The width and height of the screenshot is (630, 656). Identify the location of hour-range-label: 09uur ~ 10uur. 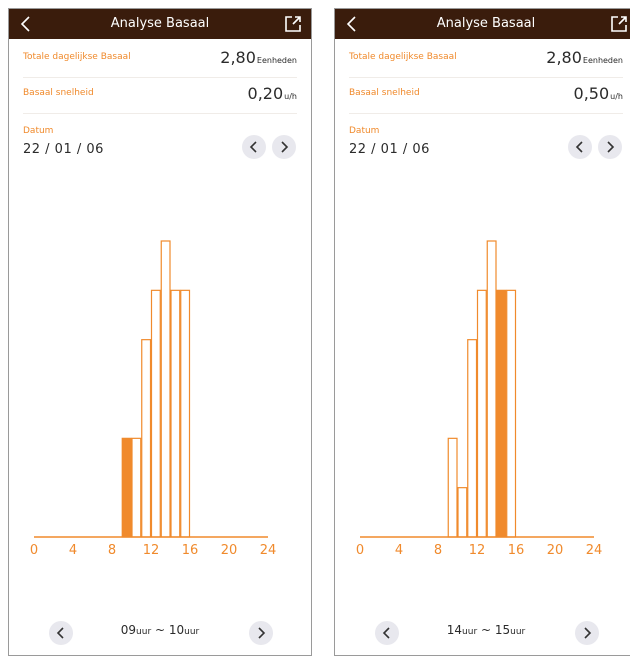
(160, 630).